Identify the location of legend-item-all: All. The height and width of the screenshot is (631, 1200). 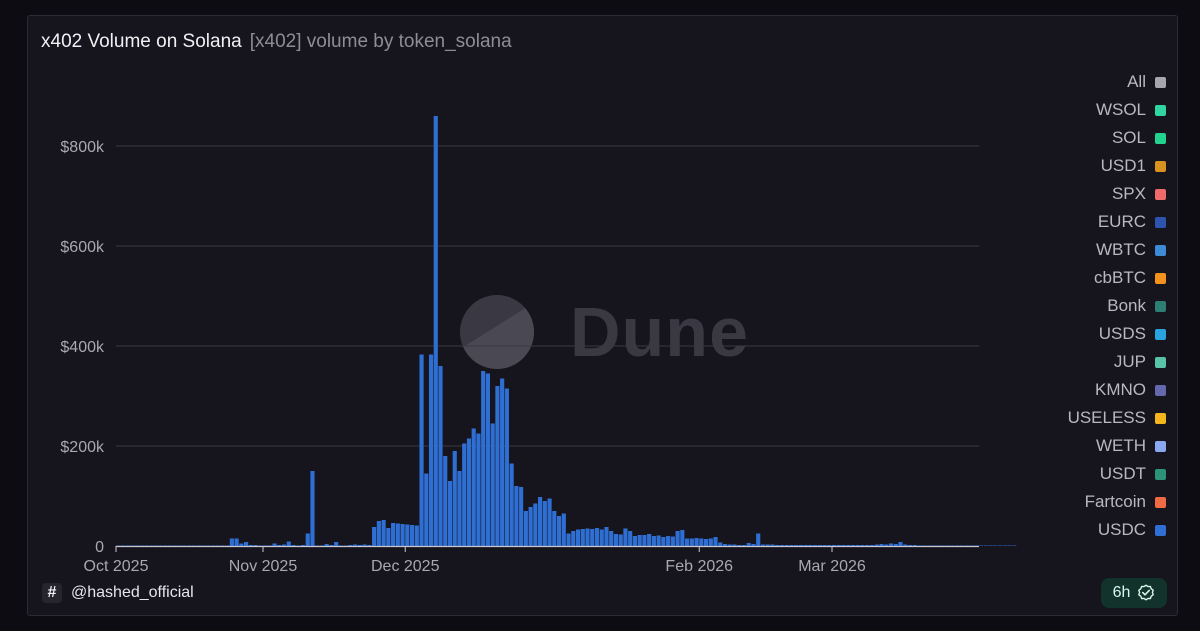
(1076, 82).